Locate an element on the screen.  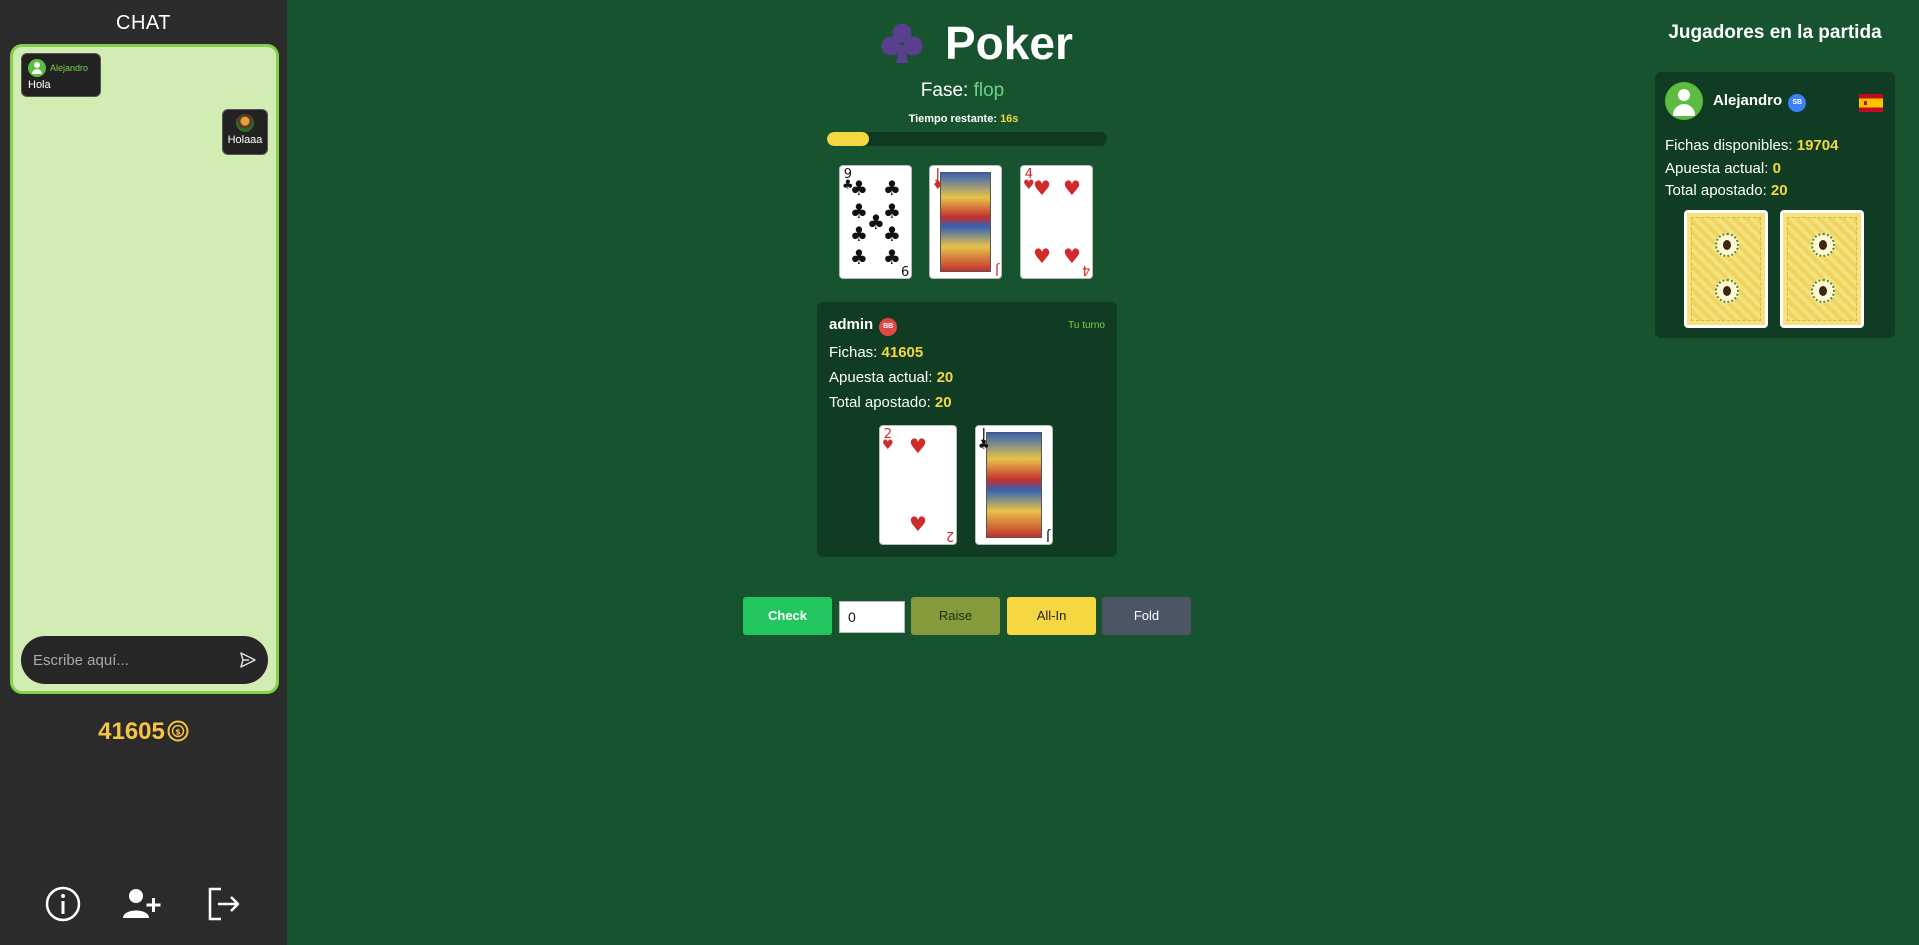
chat-message-user: Alejandro is located at coordinates (69, 68).